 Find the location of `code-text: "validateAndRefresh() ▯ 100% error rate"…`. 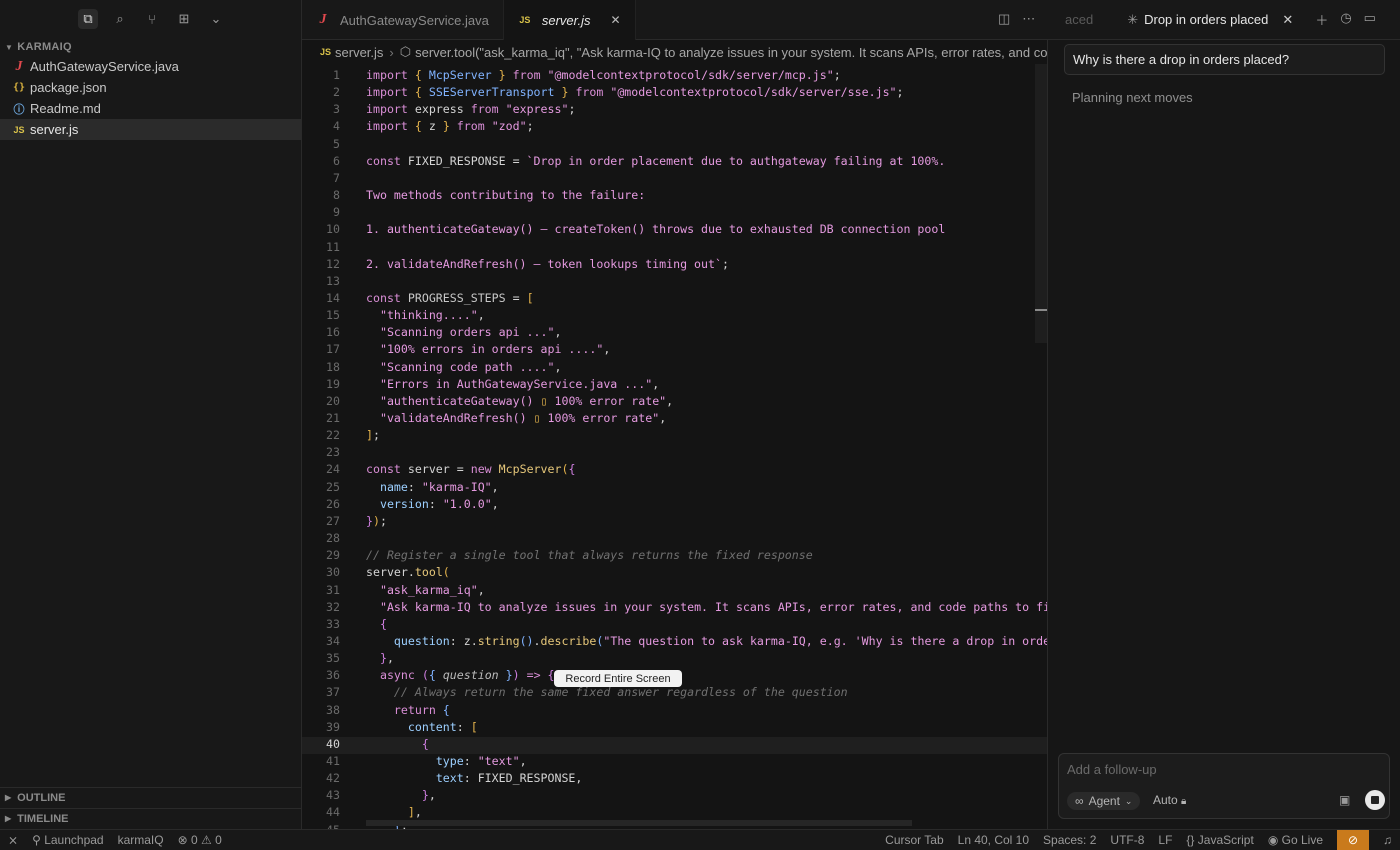

code-text: "validateAndRefresh() ▯ 100% error rate"… is located at coordinates (523, 418).